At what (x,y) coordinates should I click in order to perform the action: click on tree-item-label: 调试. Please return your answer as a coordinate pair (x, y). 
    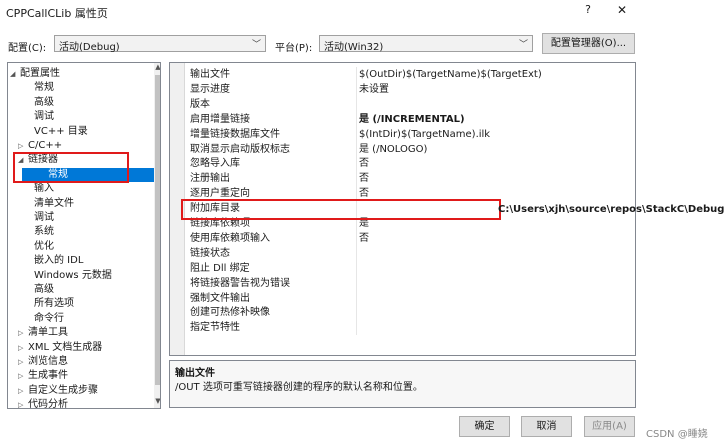
    Looking at the image, I should click on (44, 217).